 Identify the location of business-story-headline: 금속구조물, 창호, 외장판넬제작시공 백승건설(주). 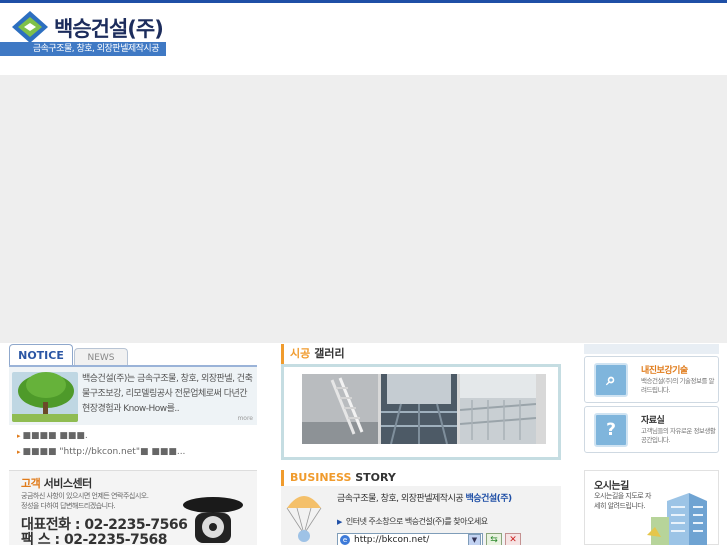
(424, 499).